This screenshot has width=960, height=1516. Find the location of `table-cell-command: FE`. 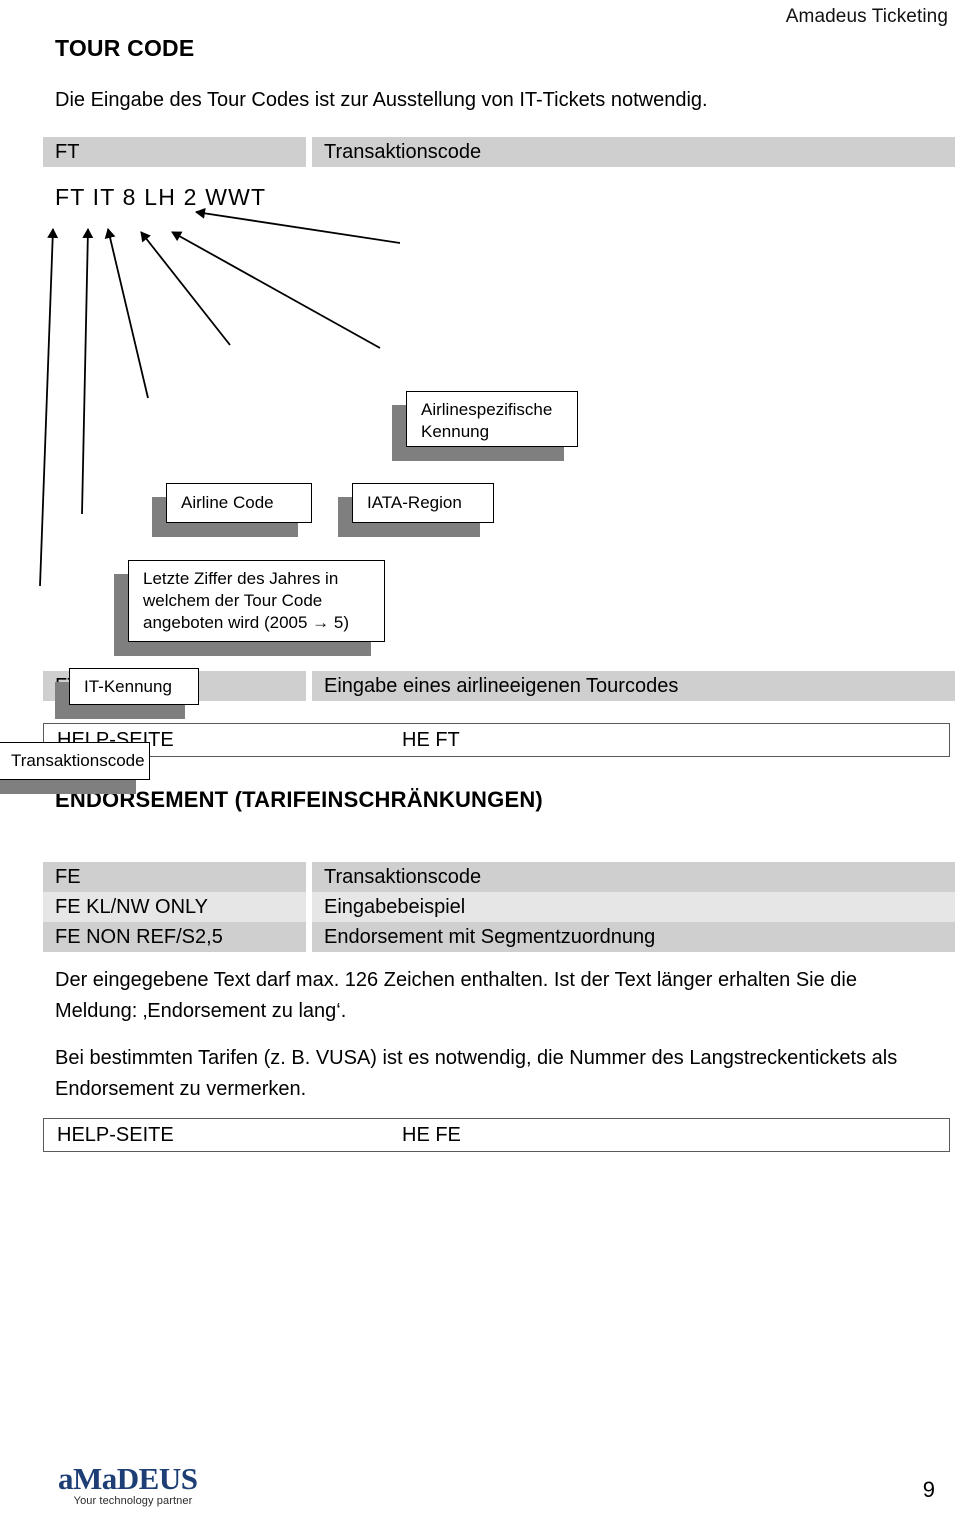

table-cell-command: FE is located at coordinates (174, 877).